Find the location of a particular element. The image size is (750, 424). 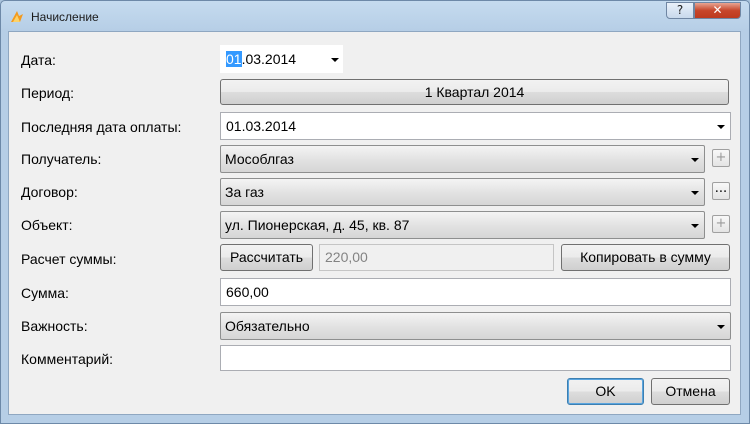

comment-input is located at coordinates (475, 358).